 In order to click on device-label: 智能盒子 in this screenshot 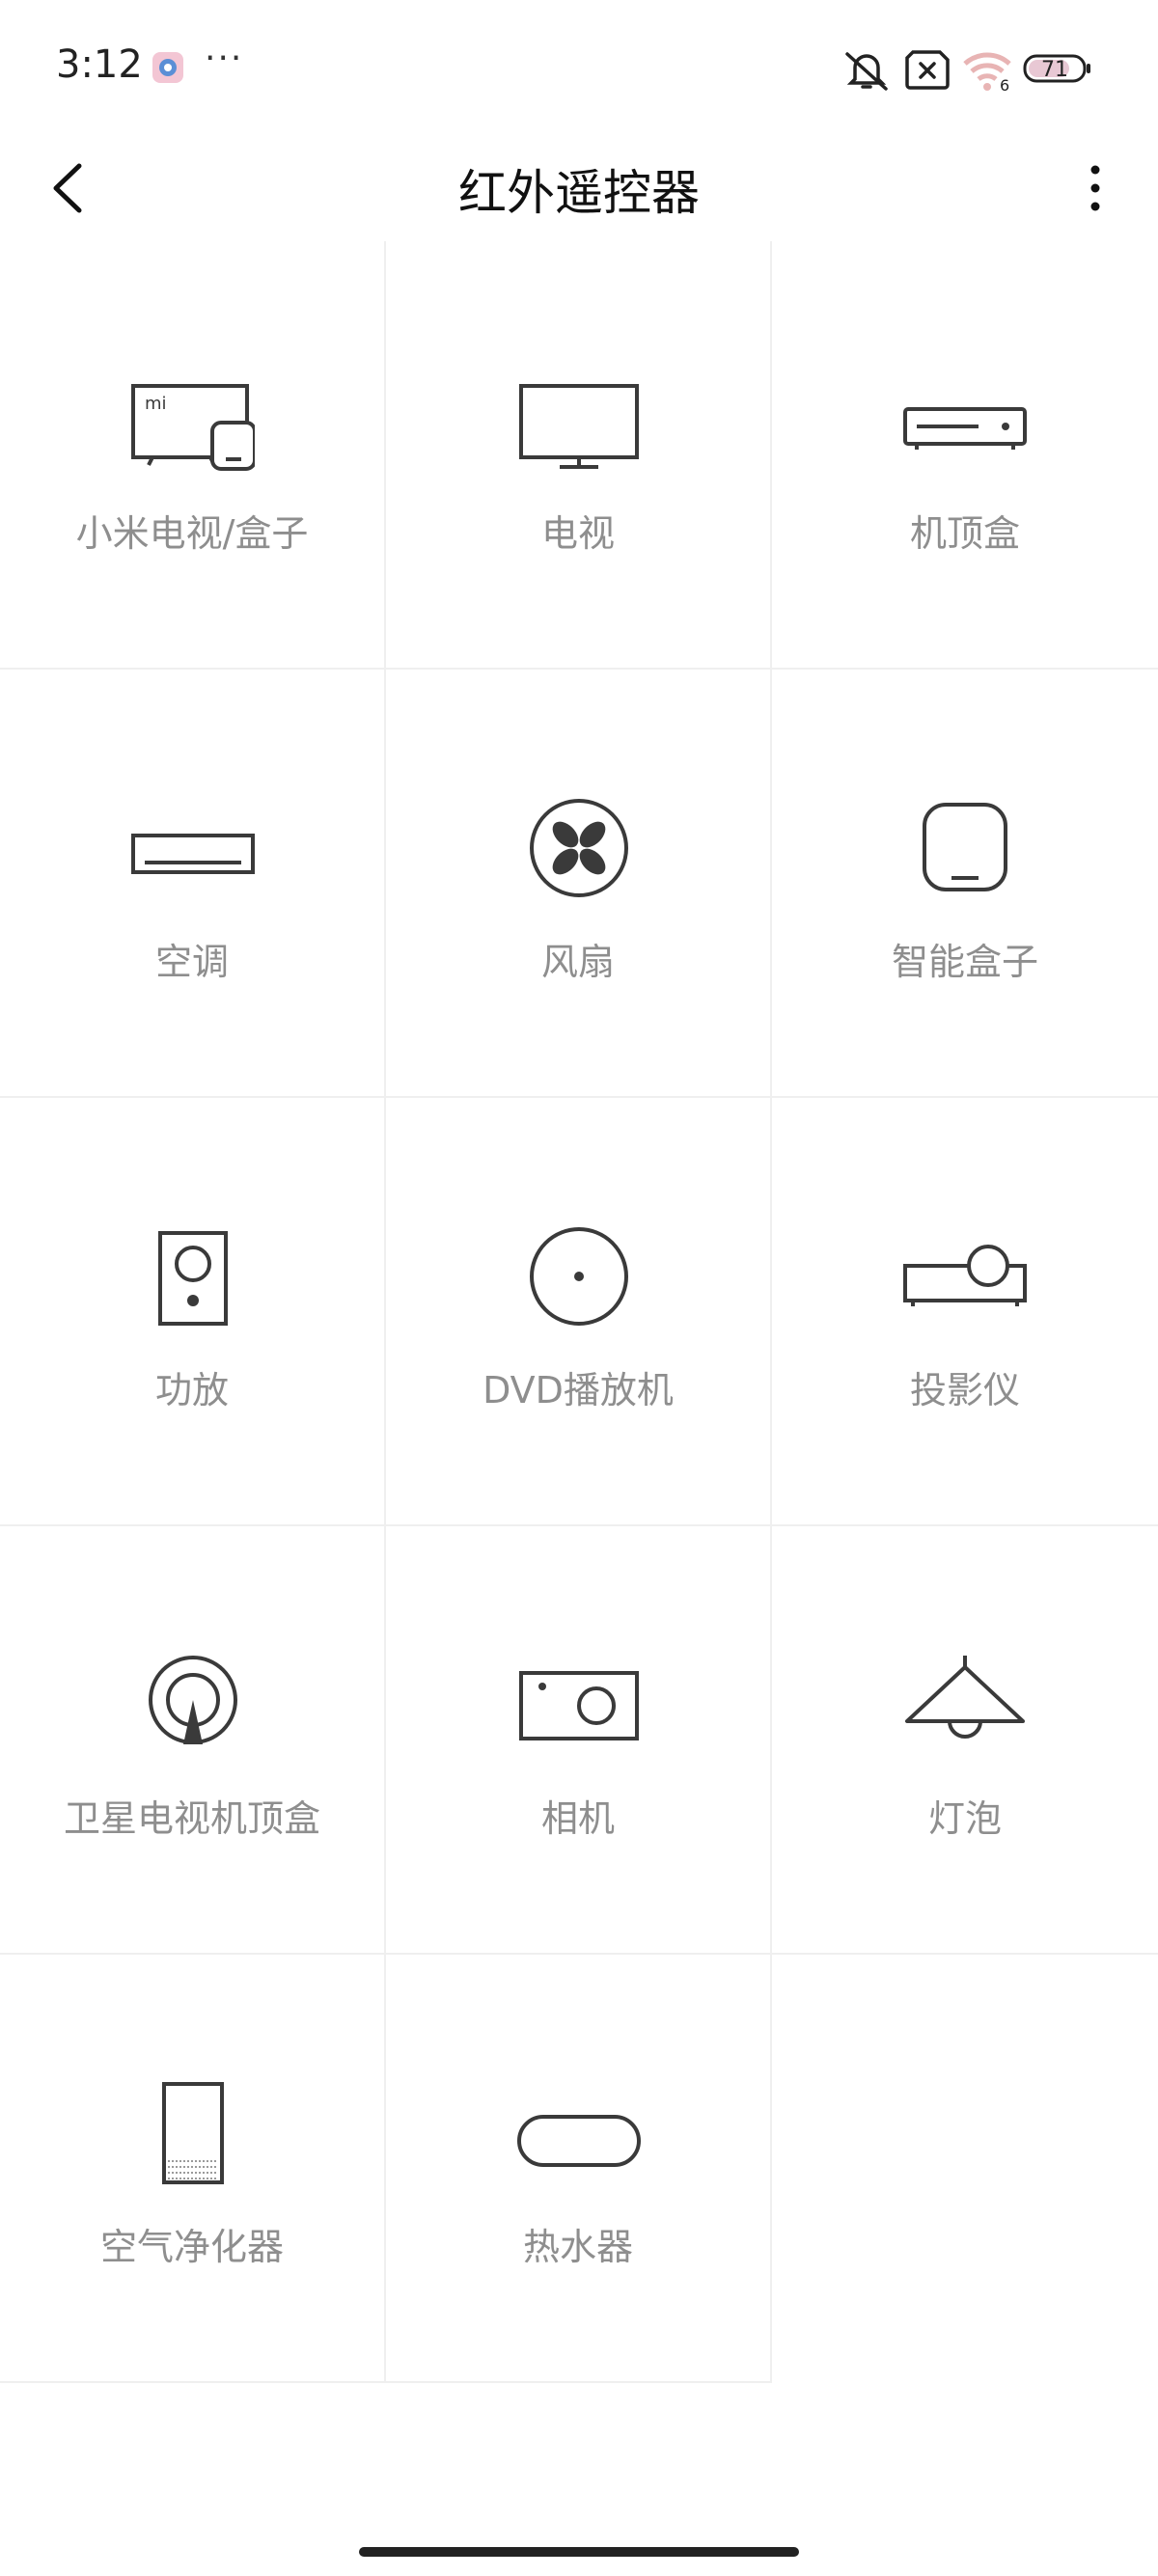, I will do `click(964, 962)`.